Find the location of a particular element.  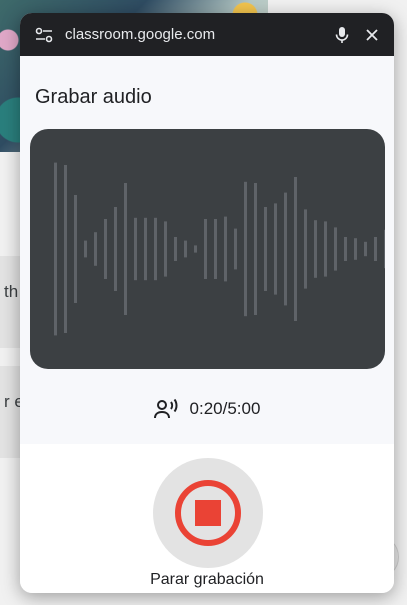

tune-icon is located at coordinates (44, 35).